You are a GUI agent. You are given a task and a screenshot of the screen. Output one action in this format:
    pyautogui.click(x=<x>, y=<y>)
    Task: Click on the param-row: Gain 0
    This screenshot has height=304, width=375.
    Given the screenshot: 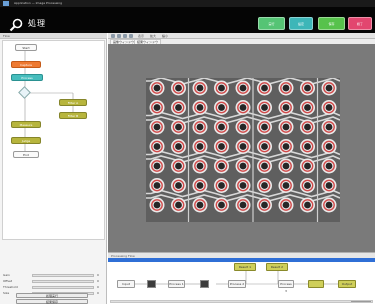 What is the action you would take?
    pyautogui.click(x=53, y=275)
    